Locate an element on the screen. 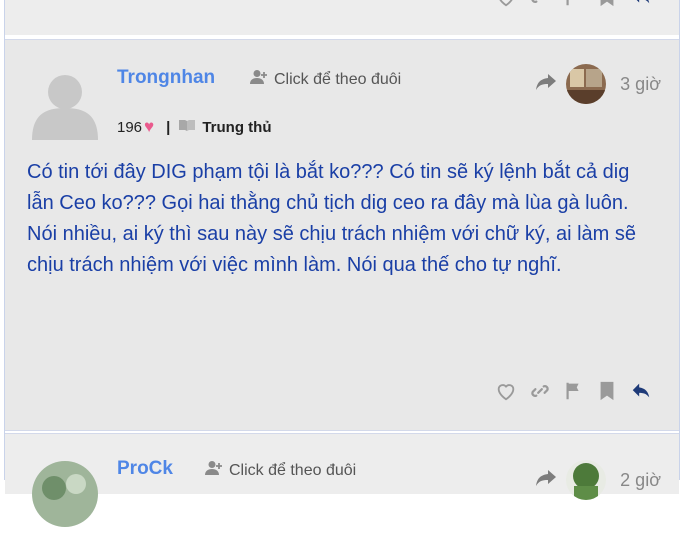 The width and height of the screenshot is (690, 535). previous-post-actions is located at coordinates (568, 4).